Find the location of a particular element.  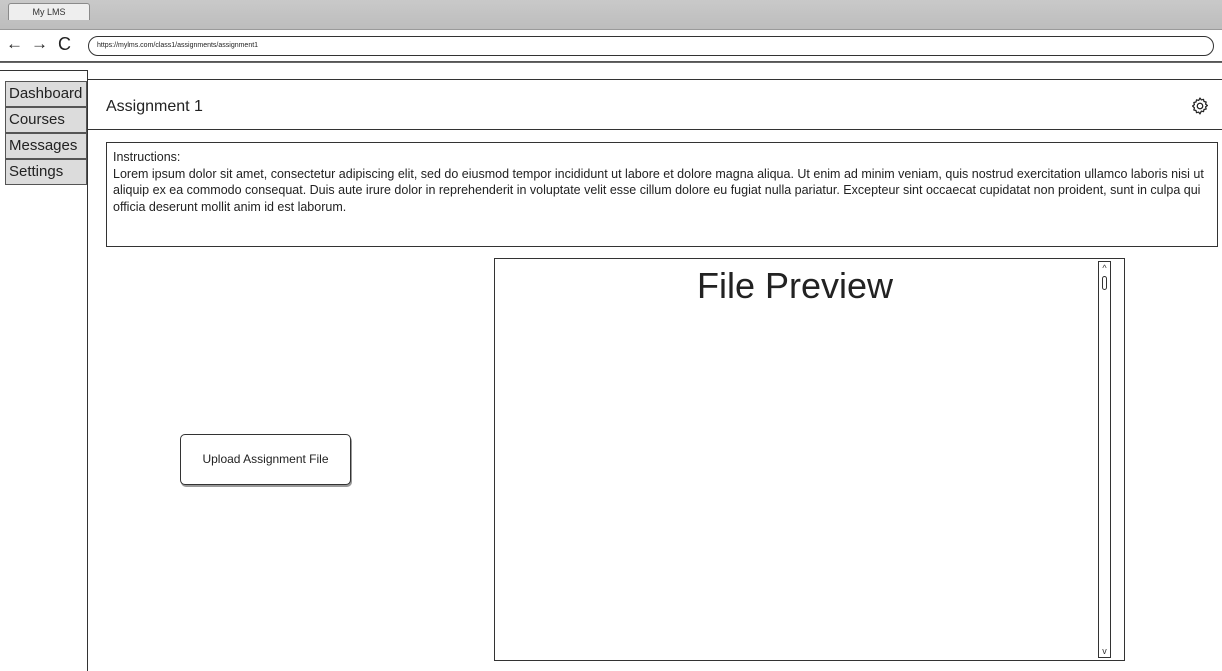

sidebar-item-settings: Settings is located at coordinates (46, 172).